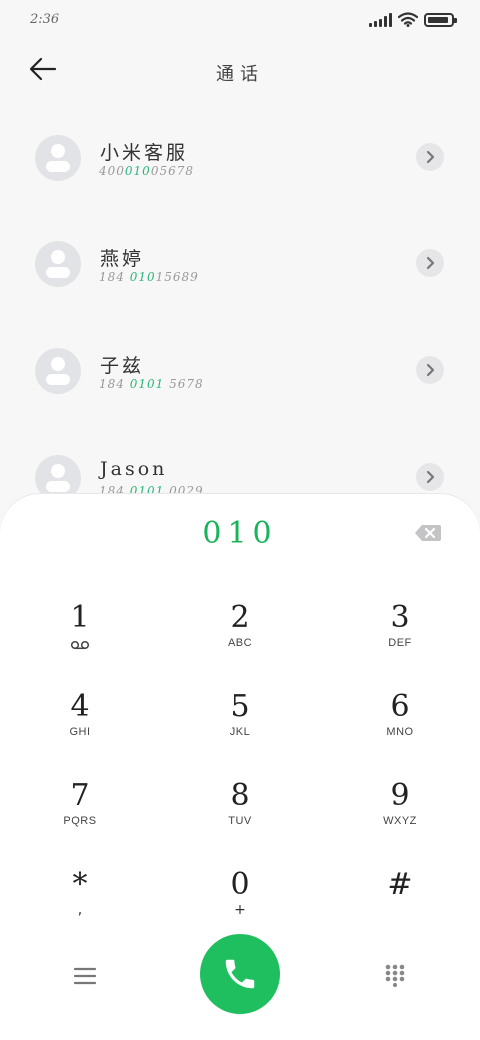 The height and width of the screenshot is (1040, 480). Describe the element at coordinates (151, 384) in the screenshot. I see `contact-number: 184 0101 5678` at that location.